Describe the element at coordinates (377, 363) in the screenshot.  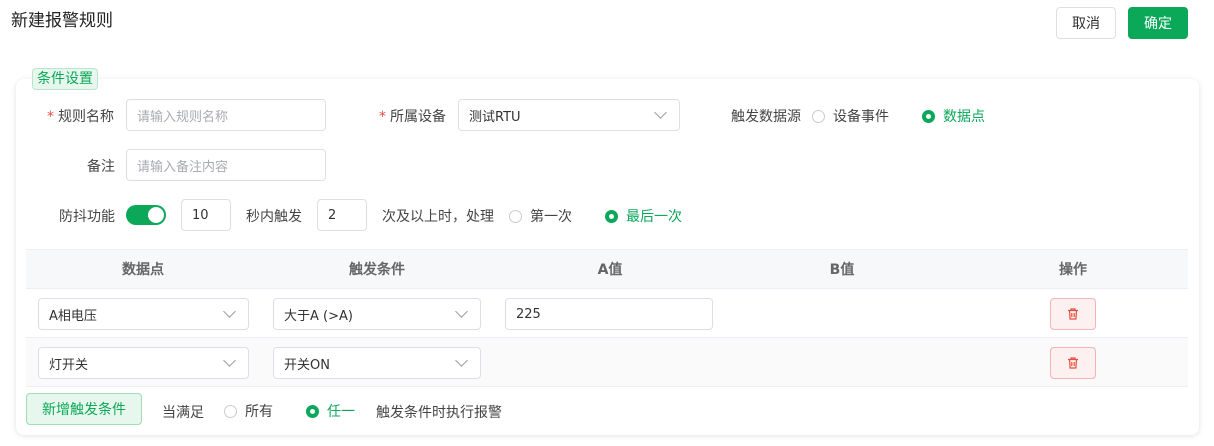
I see `condition-select: 开关ON` at that location.